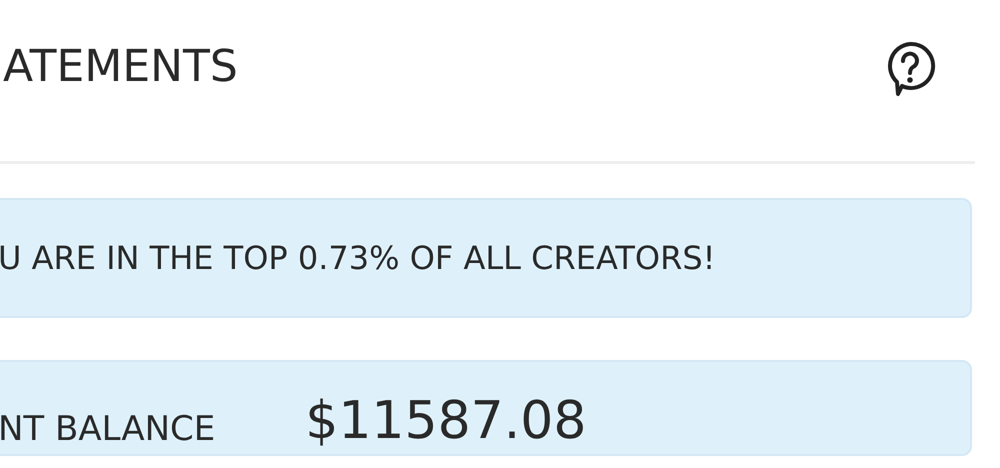 The height and width of the screenshot is (468, 1000). I want to click on page-title: ATEMENTS, so click(120, 67).